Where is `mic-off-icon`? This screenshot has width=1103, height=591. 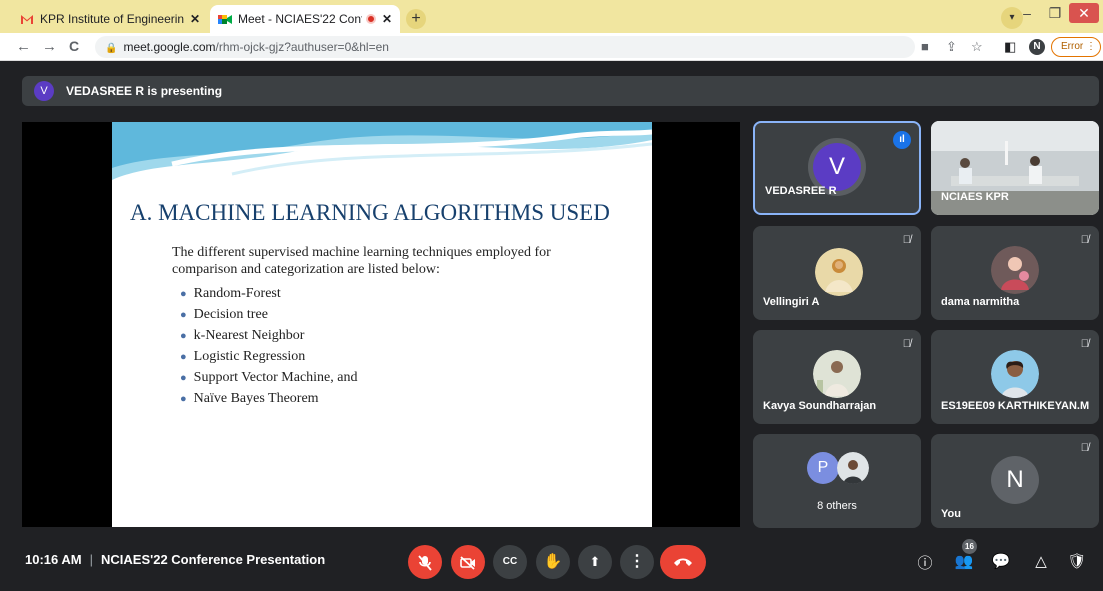 mic-off-icon is located at coordinates (425, 562).